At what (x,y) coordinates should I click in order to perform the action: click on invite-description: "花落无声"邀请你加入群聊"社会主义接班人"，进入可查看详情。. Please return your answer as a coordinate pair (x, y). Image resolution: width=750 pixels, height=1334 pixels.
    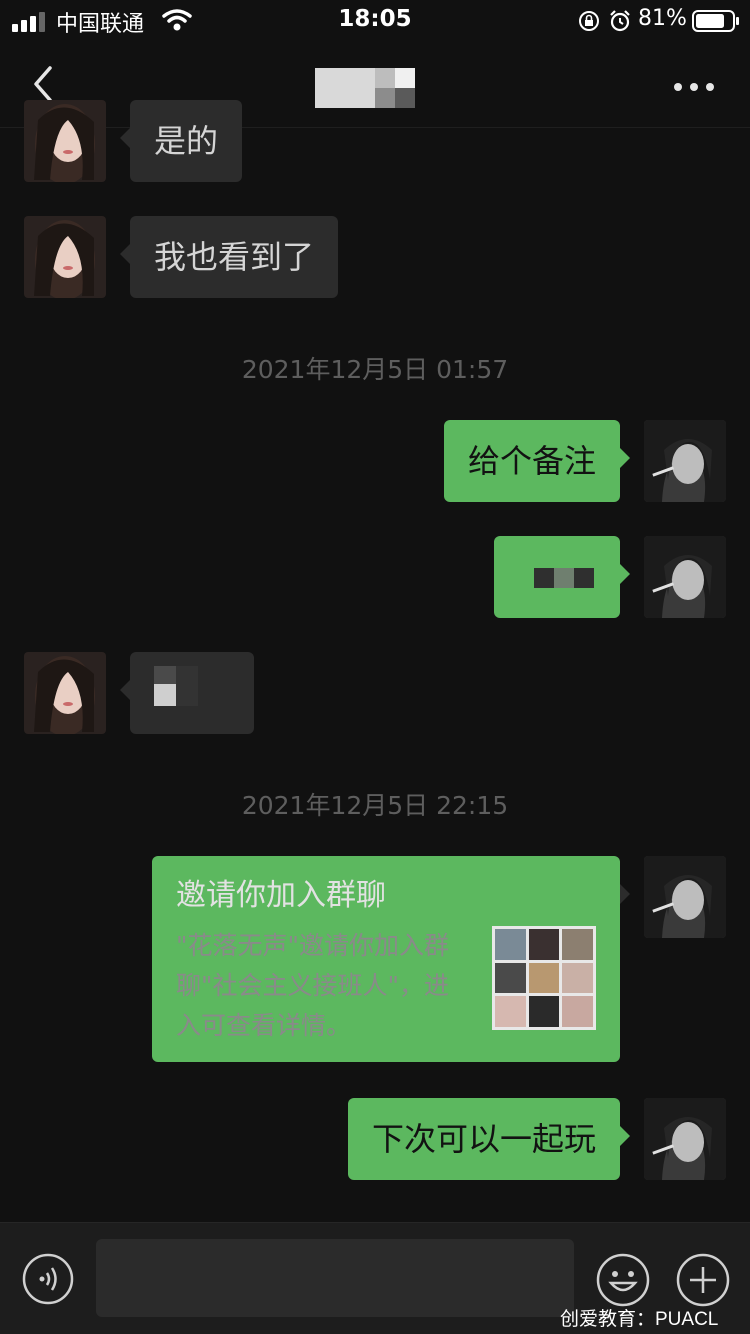
    Looking at the image, I should click on (312, 985).